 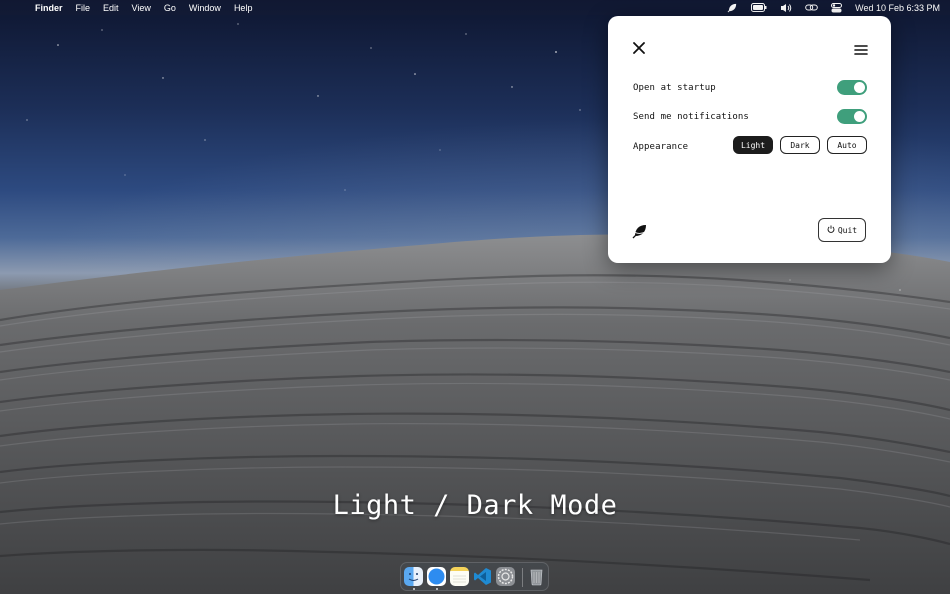 I want to click on appearance-light-button: Light, so click(x=753, y=145).